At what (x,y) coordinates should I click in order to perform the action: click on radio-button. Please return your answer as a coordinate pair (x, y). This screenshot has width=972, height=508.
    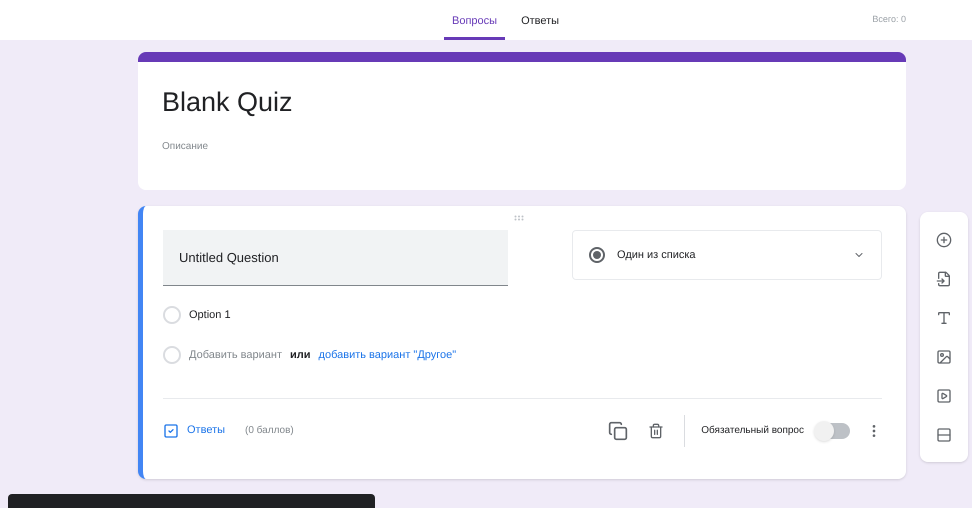
    Looking at the image, I should click on (172, 315).